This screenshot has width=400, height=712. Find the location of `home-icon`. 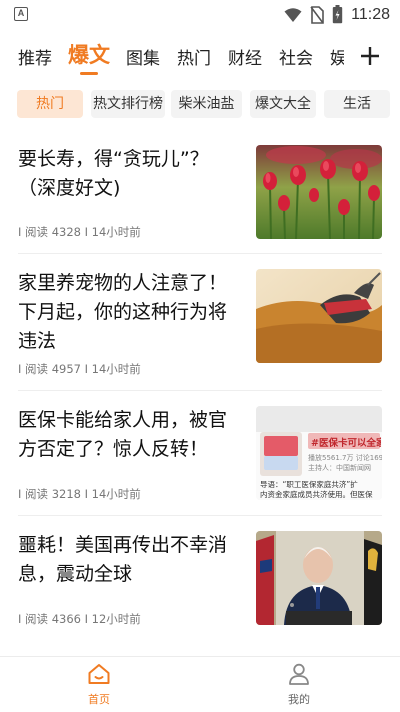

home-icon is located at coordinates (99, 674).